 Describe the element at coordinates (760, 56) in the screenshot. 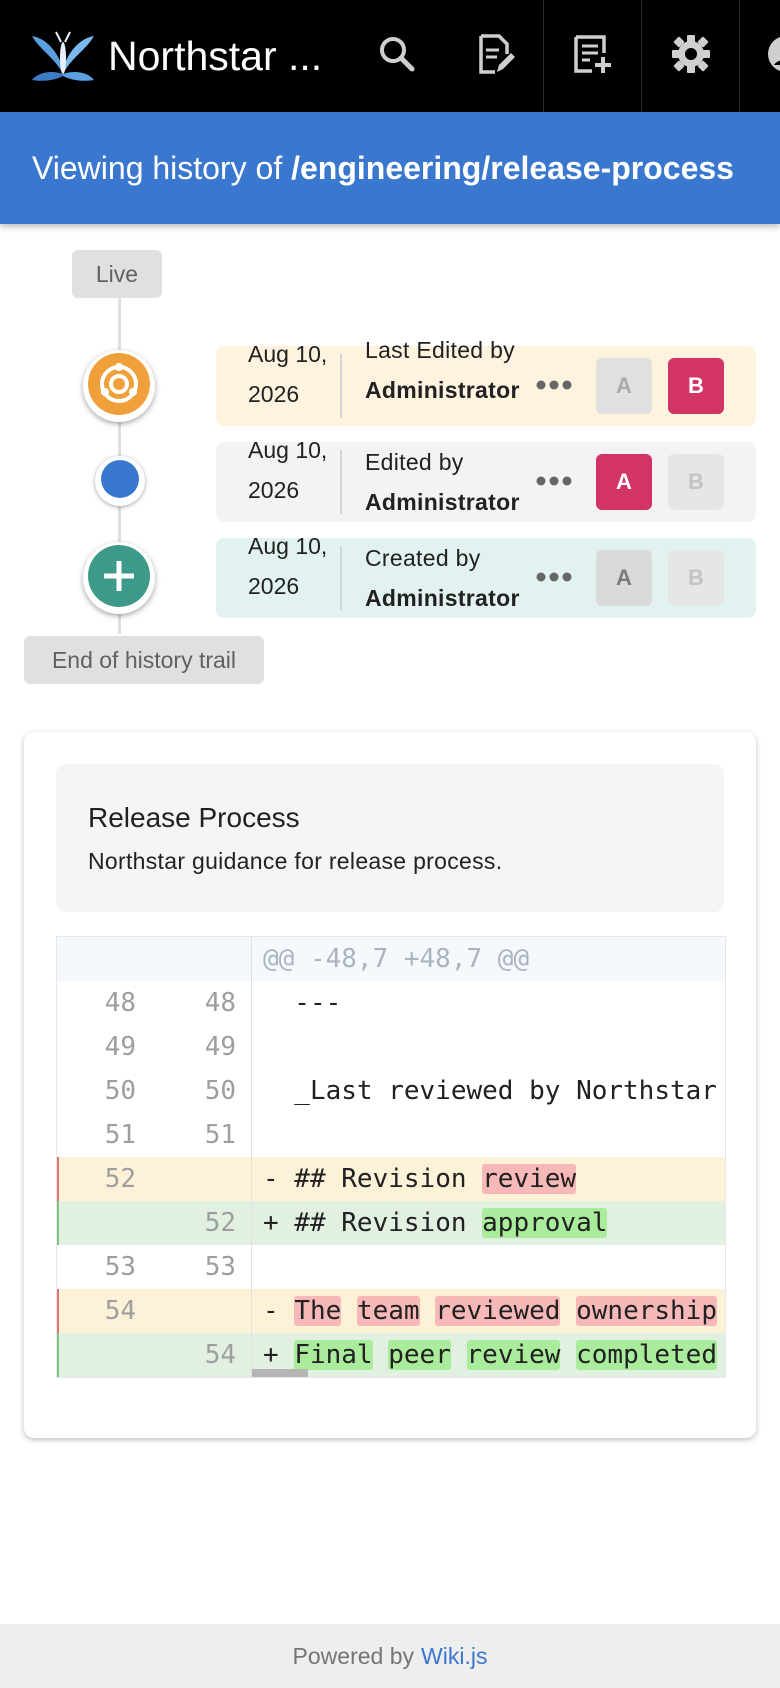

I see `account-button` at that location.